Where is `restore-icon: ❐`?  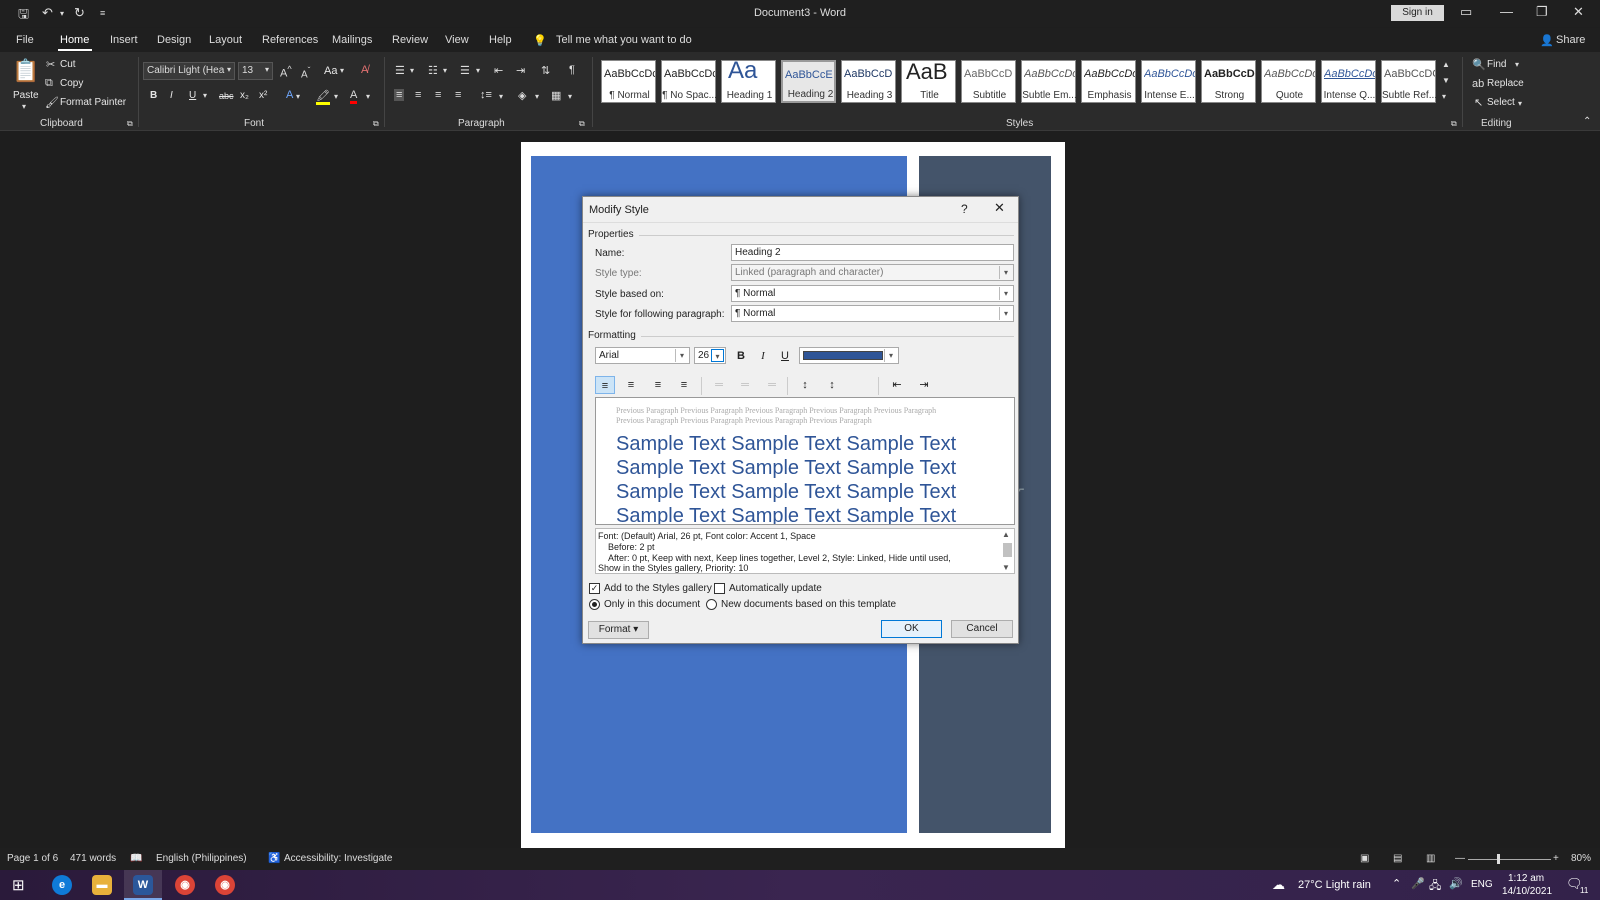
restore-icon: ❐ is located at coordinates (1542, 12).